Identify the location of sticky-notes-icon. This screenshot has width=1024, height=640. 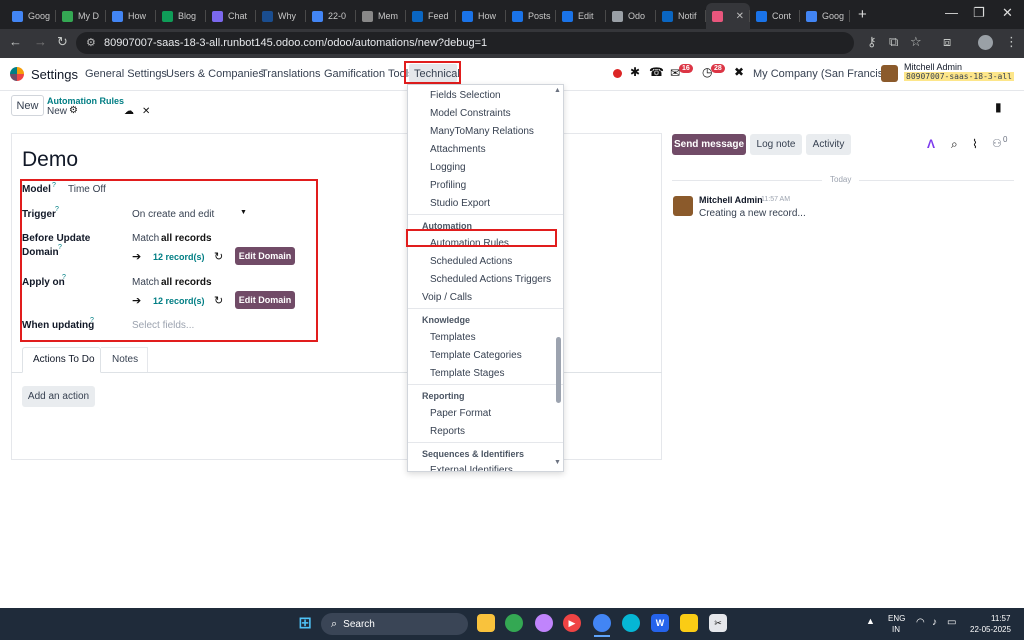
(689, 623).